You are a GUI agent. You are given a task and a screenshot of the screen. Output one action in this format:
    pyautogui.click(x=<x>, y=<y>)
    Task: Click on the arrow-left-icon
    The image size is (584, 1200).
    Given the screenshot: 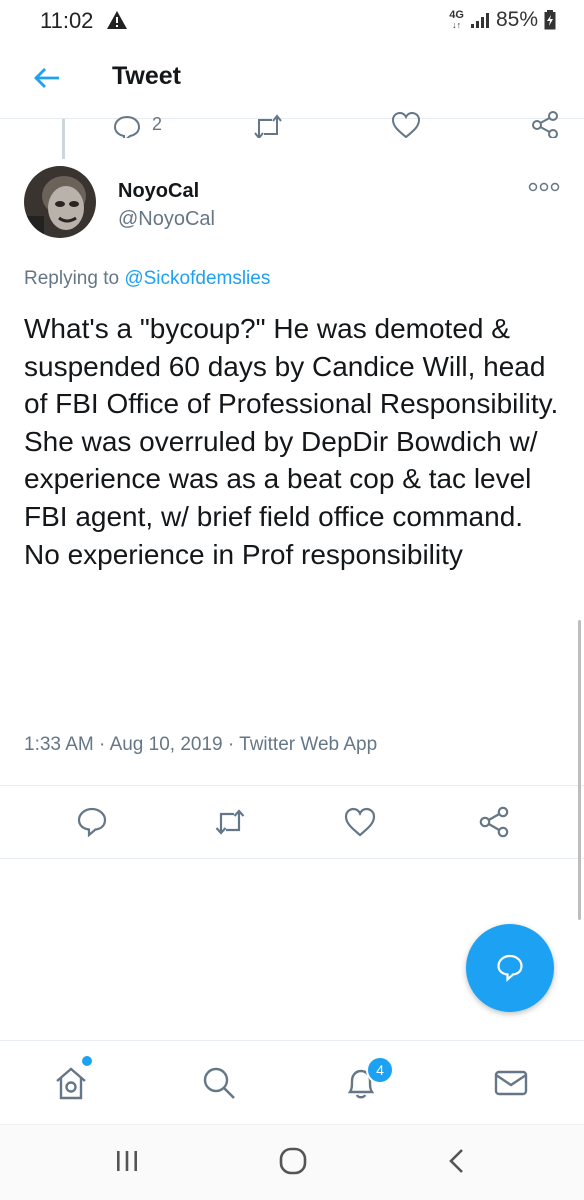 What is the action you would take?
    pyautogui.click(x=46, y=78)
    